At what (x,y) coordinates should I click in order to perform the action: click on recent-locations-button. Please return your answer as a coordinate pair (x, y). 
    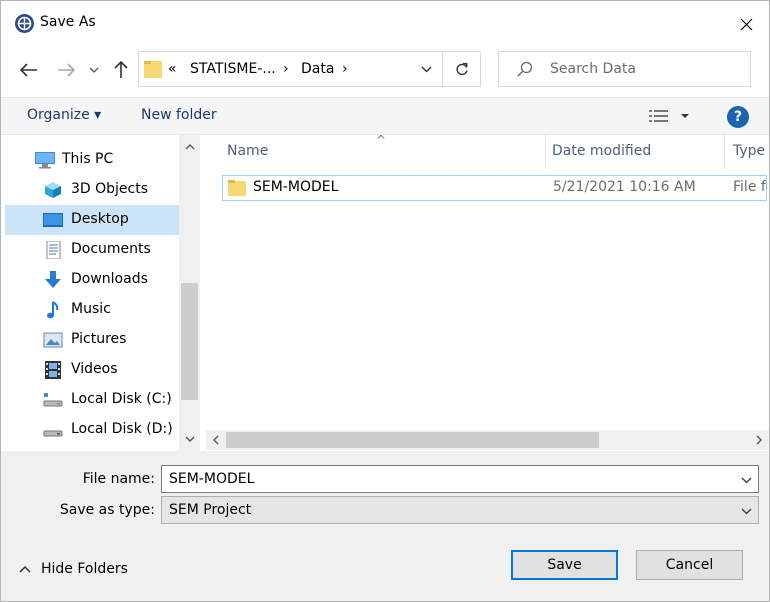
    Looking at the image, I should click on (94, 70).